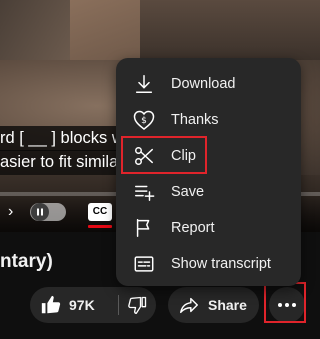  I want to click on menu-item-download: Download, so click(208, 84).